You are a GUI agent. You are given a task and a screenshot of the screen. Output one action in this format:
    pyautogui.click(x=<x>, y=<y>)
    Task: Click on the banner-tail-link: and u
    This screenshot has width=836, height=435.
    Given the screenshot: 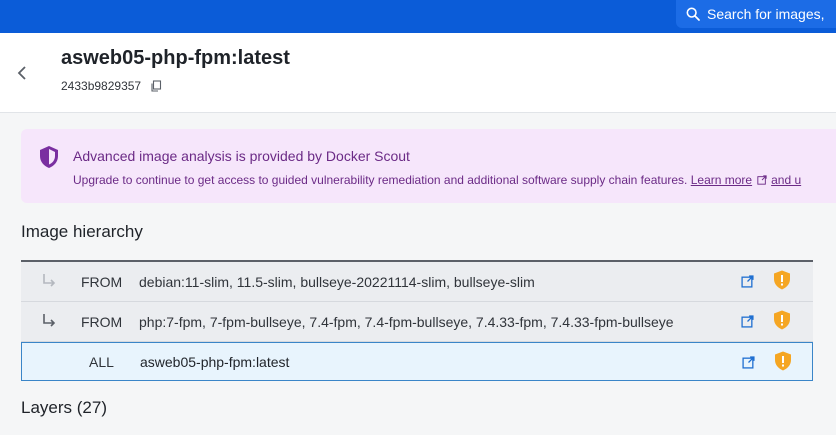 What is the action you would take?
    pyautogui.click(x=786, y=180)
    